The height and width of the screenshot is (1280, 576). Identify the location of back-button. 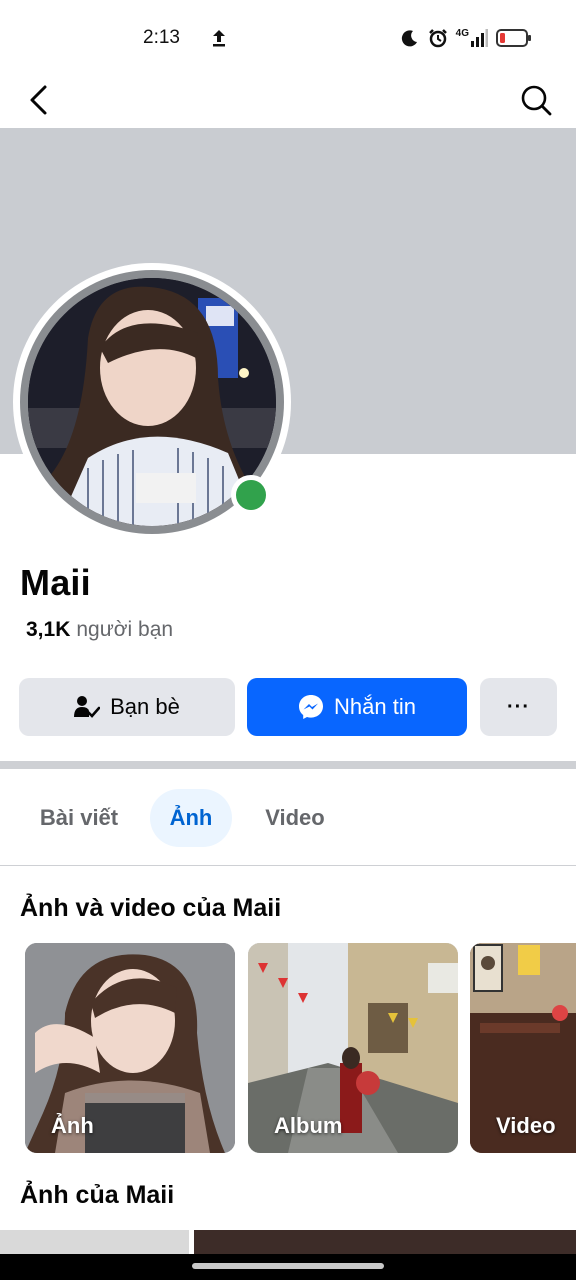
(38, 100).